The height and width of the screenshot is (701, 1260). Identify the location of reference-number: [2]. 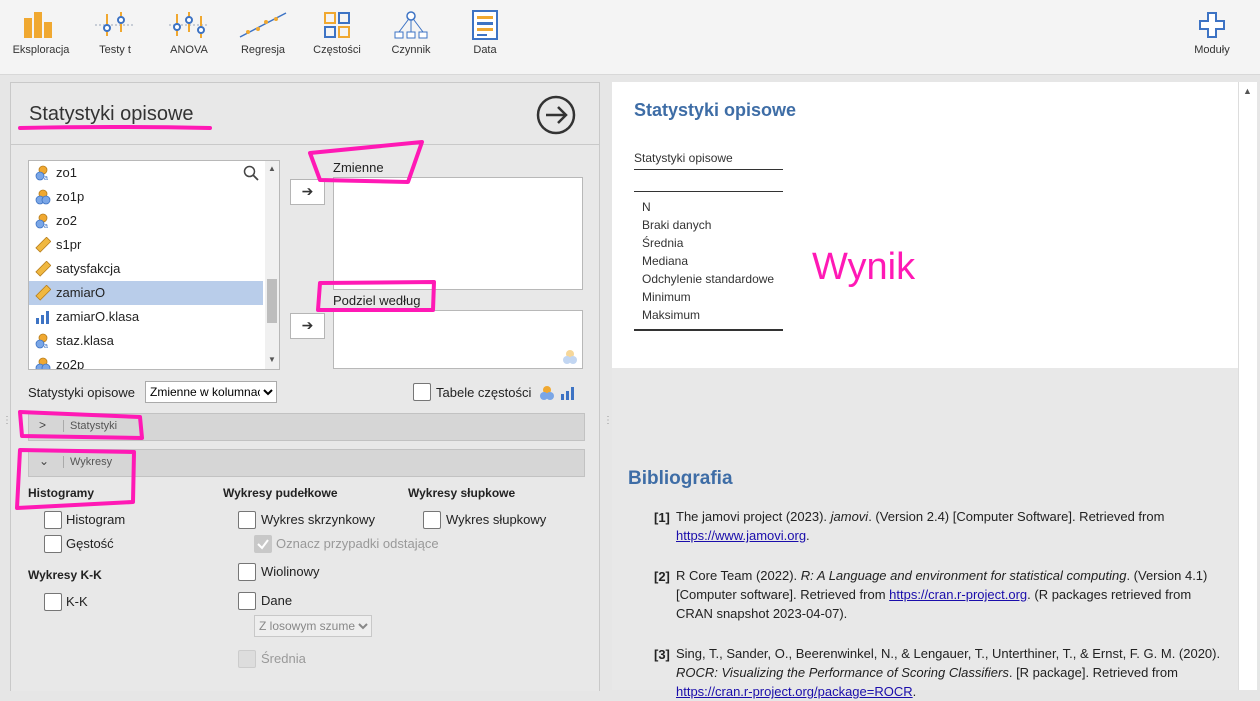
(662, 576).